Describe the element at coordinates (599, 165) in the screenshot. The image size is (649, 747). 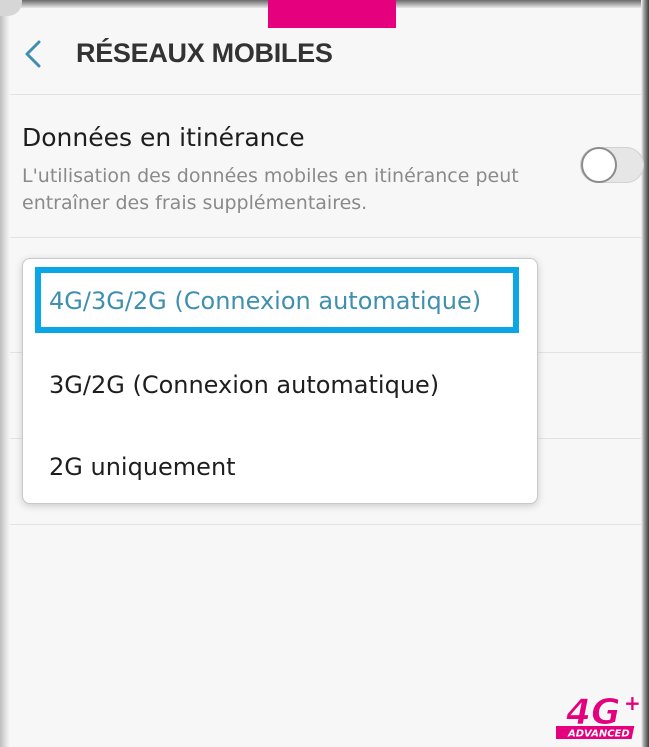
I see `toggle-knob` at that location.